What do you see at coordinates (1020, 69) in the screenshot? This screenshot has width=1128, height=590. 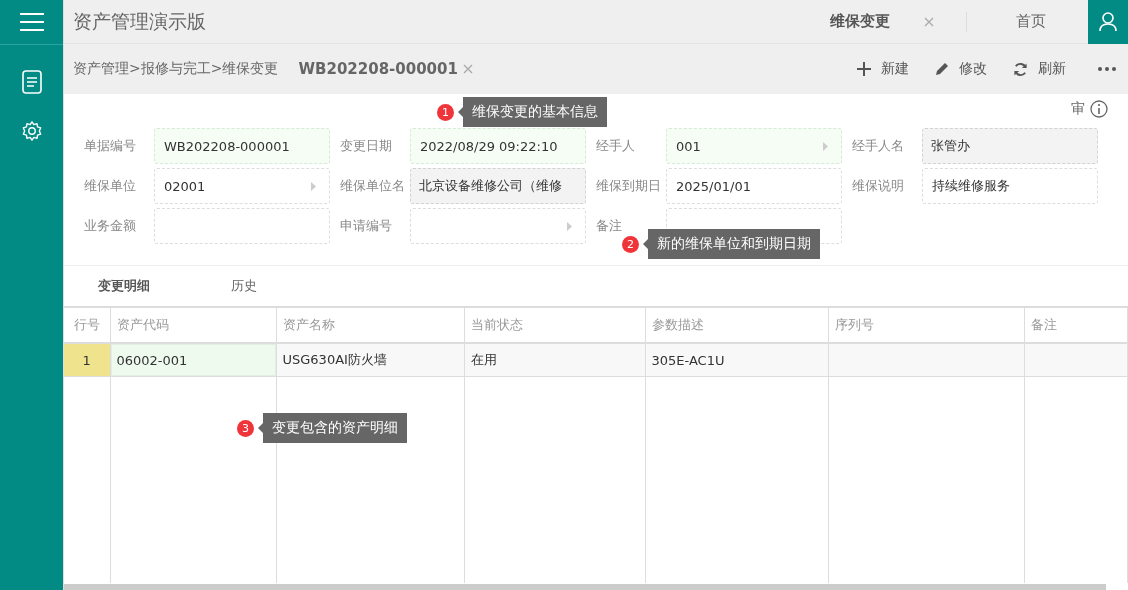 I see `refresh-icon` at bounding box center [1020, 69].